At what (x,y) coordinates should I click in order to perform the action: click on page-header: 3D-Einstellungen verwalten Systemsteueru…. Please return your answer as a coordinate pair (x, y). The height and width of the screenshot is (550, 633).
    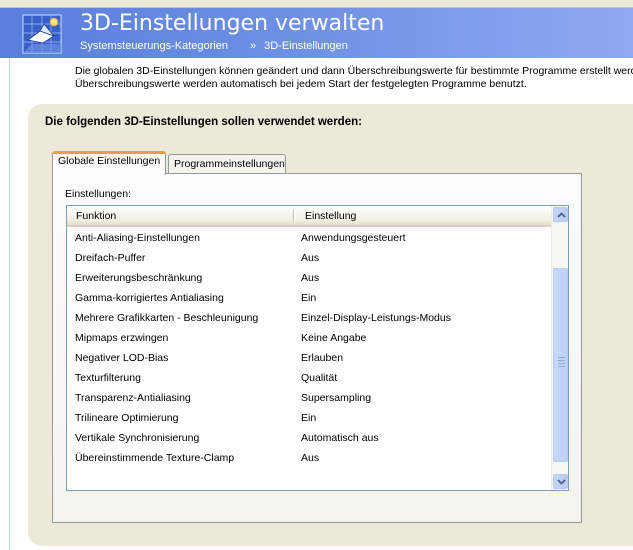
    Looking at the image, I should click on (316, 33).